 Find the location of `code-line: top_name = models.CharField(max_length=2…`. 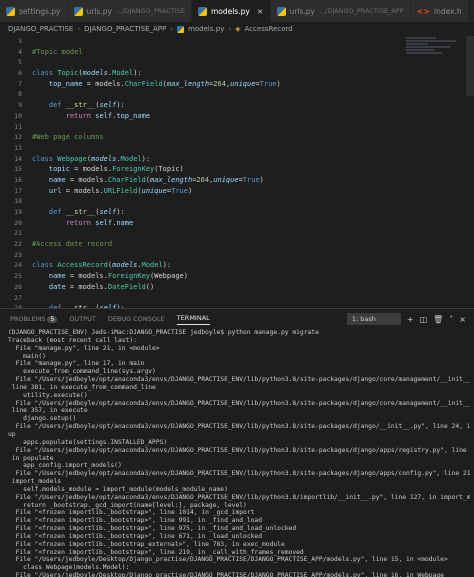

code-line: top_name = models.CharField(max_length=2… is located at coordinates (218, 84).